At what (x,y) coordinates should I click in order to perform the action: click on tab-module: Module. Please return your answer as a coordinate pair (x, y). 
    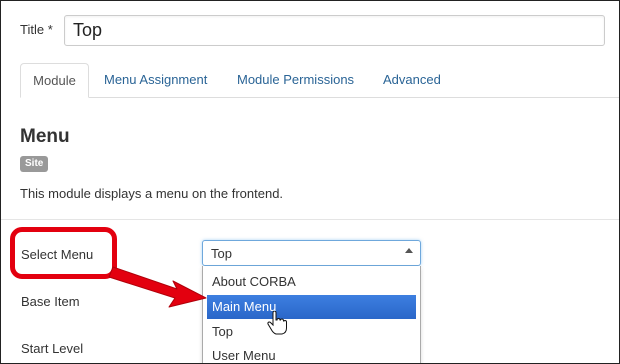
    Looking at the image, I should click on (54, 80).